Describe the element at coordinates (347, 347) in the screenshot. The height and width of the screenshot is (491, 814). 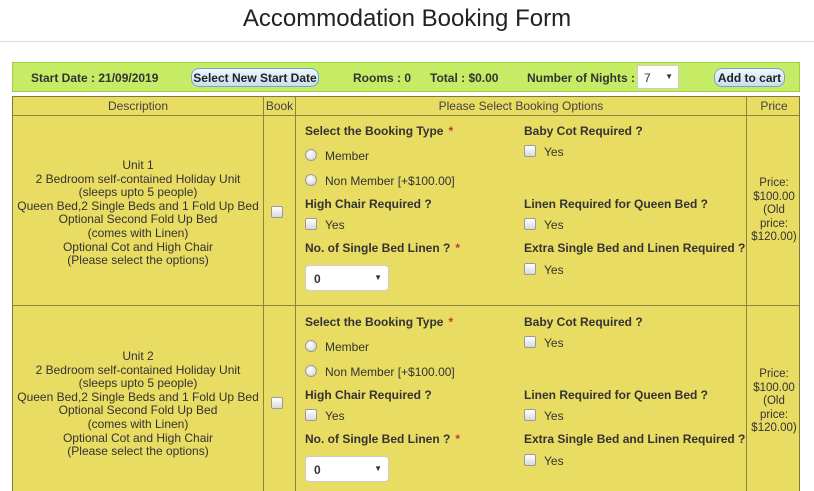
I see `member-label: Member` at that location.